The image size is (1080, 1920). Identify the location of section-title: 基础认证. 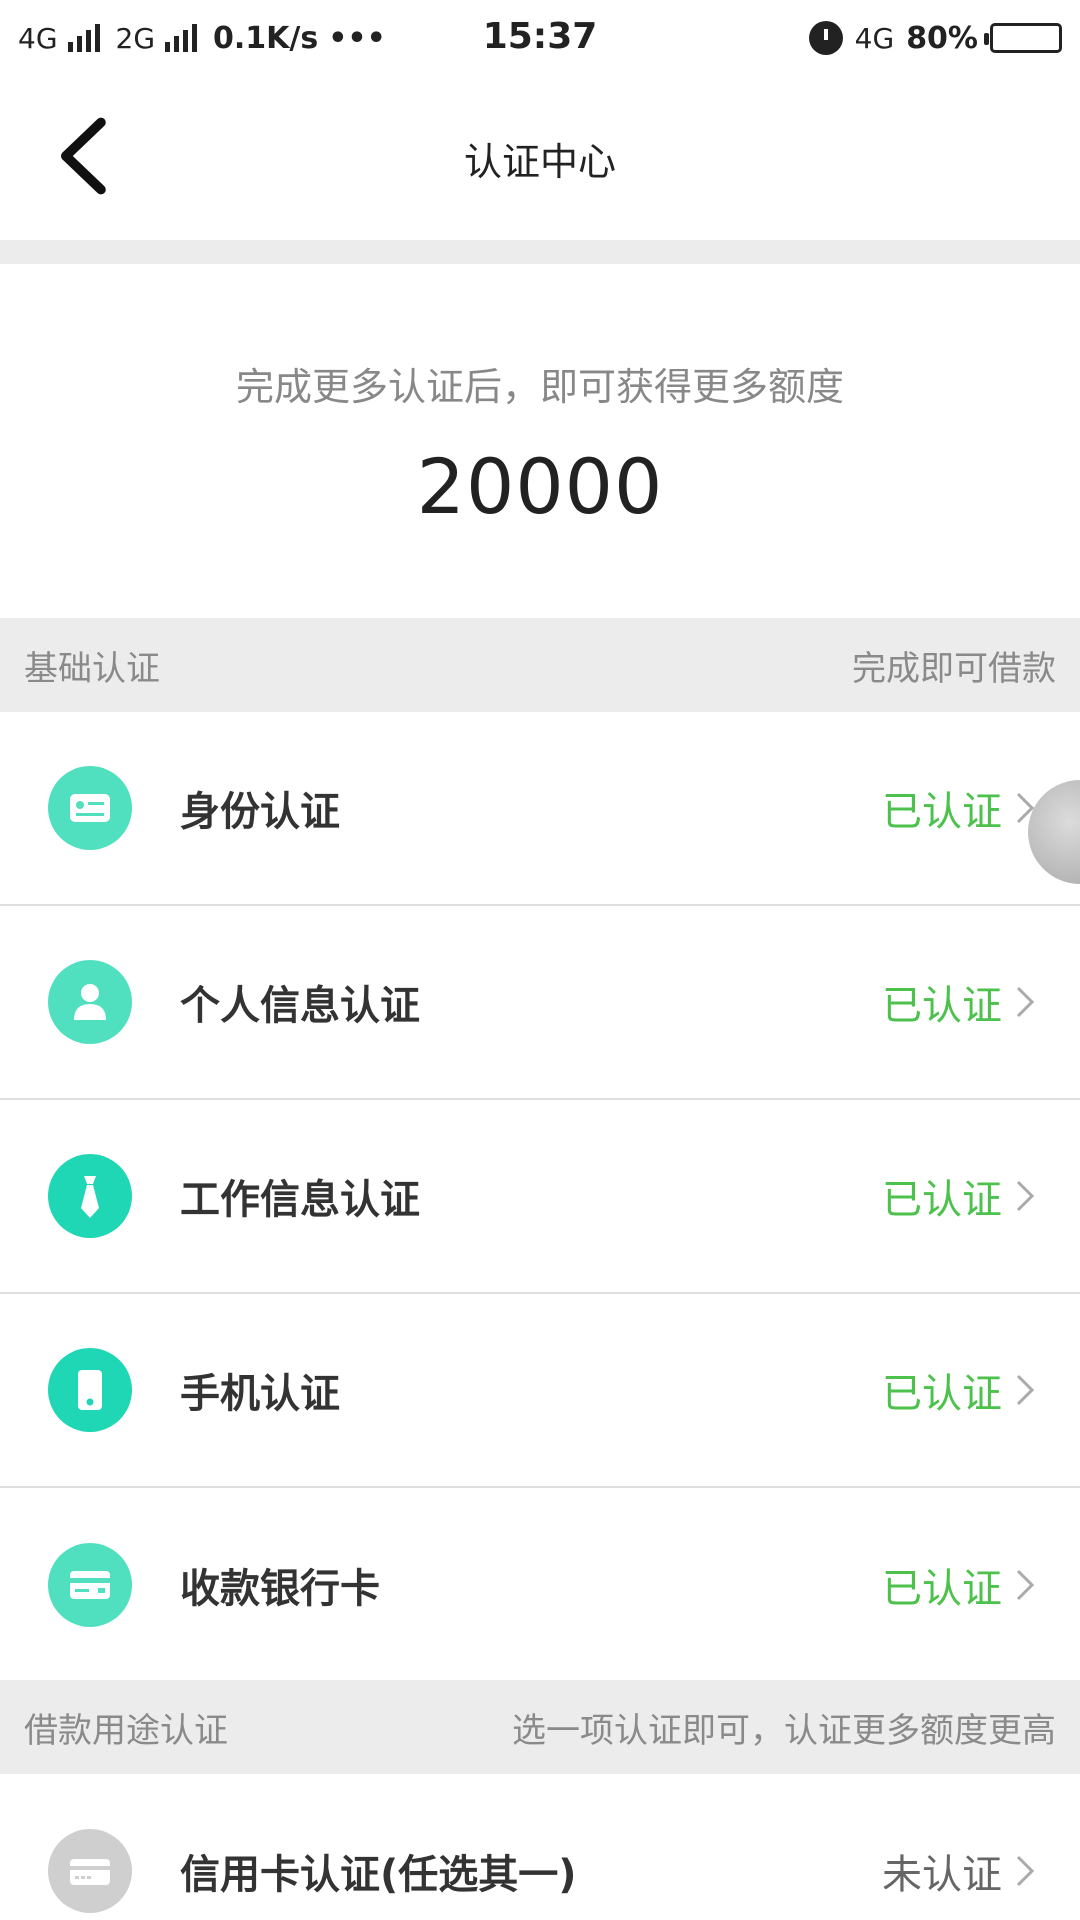
(92, 668).